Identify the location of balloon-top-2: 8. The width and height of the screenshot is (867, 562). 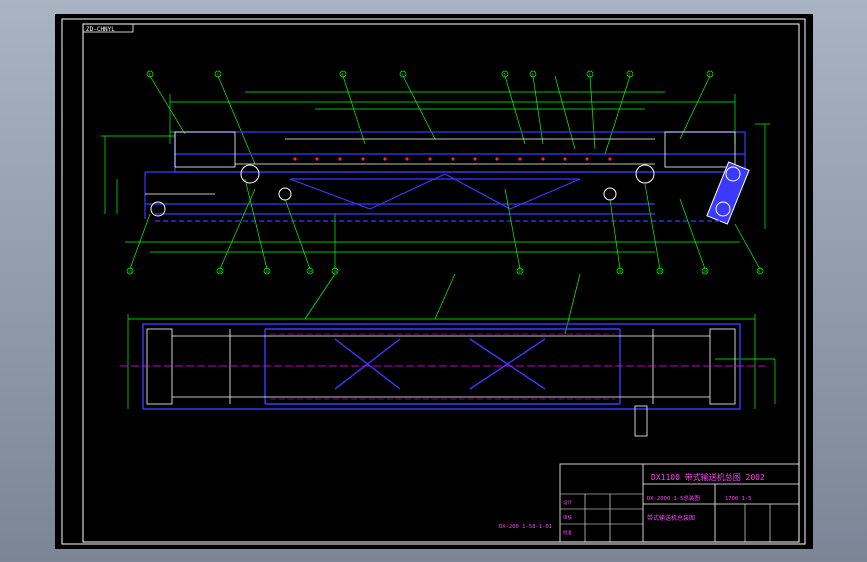
(343, 75).